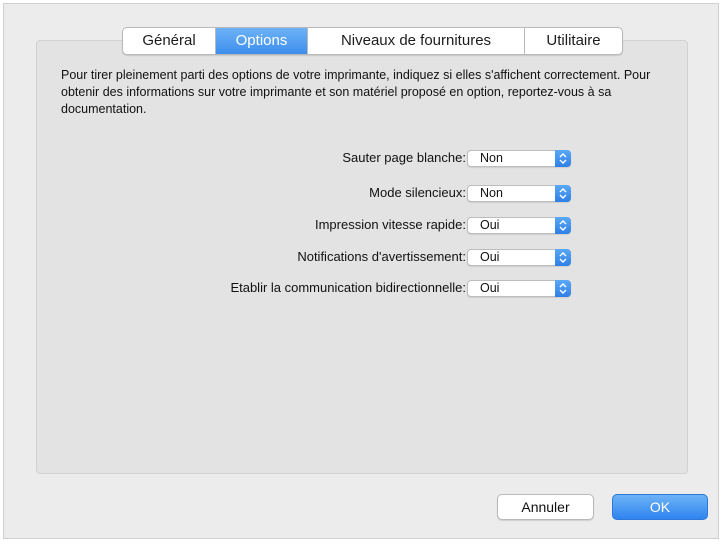  What do you see at coordinates (381, 256) in the screenshot?
I see `notifications-avertissement-label: Notifications d'avertissement:` at bounding box center [381, 256].